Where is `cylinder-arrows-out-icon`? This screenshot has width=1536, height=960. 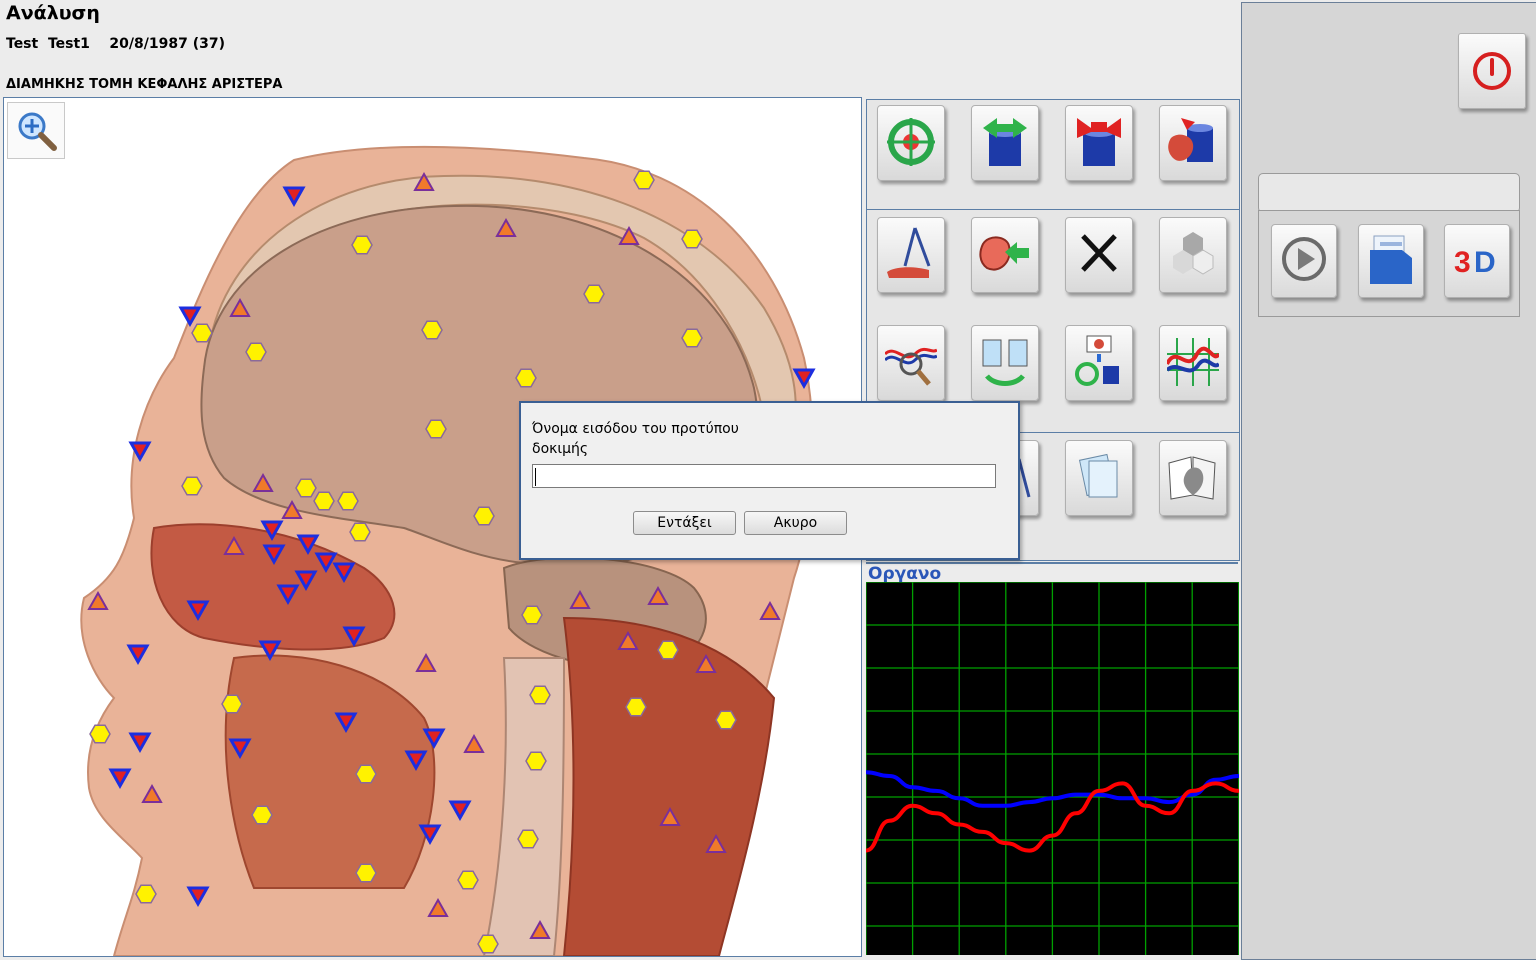 cylinder-arrows-out-icon is located at coordinates (1005, 142).